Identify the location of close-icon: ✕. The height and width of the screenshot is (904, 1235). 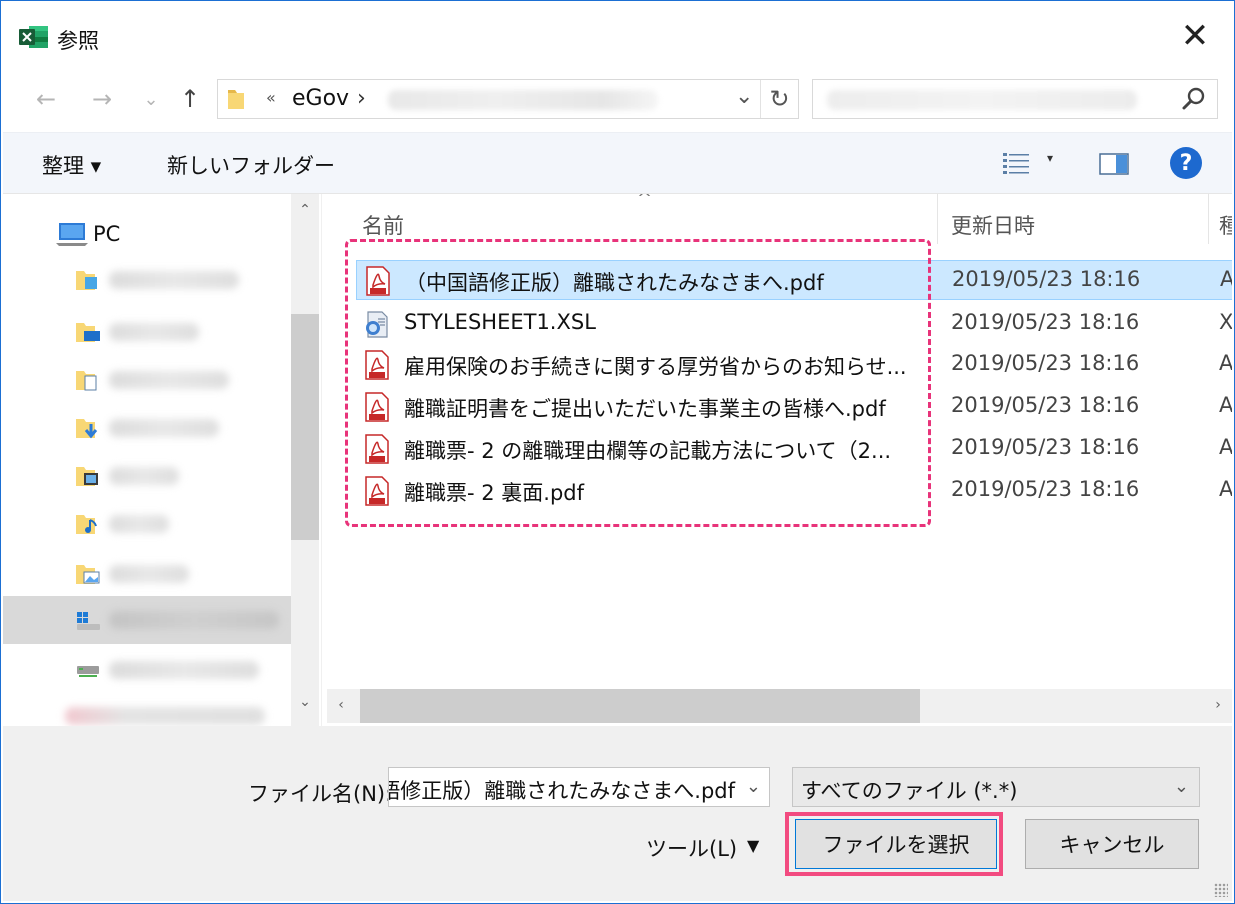
(1195, 36).